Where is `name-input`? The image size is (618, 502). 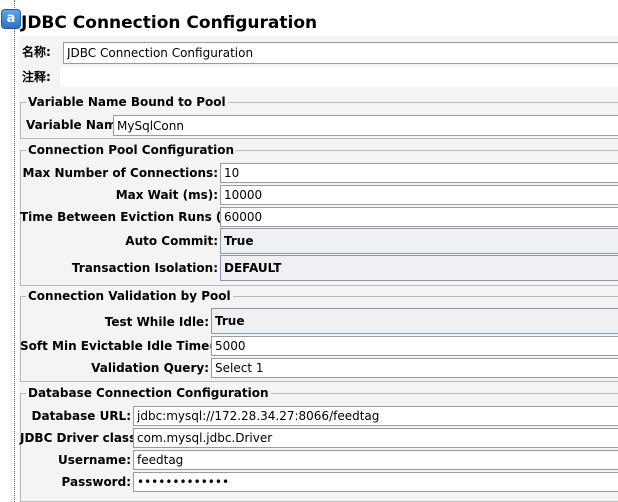 name-input is located at coordinates (340, 53).